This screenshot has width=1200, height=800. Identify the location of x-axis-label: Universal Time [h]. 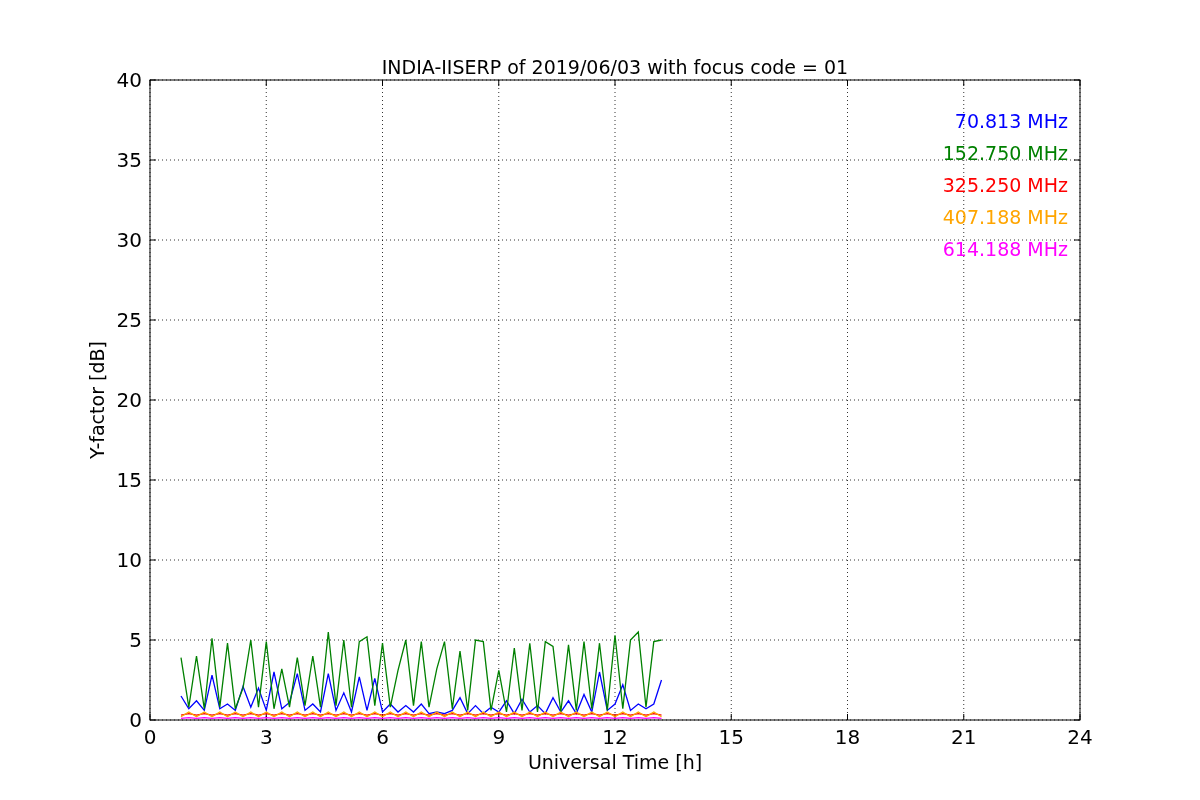
(615, 762).